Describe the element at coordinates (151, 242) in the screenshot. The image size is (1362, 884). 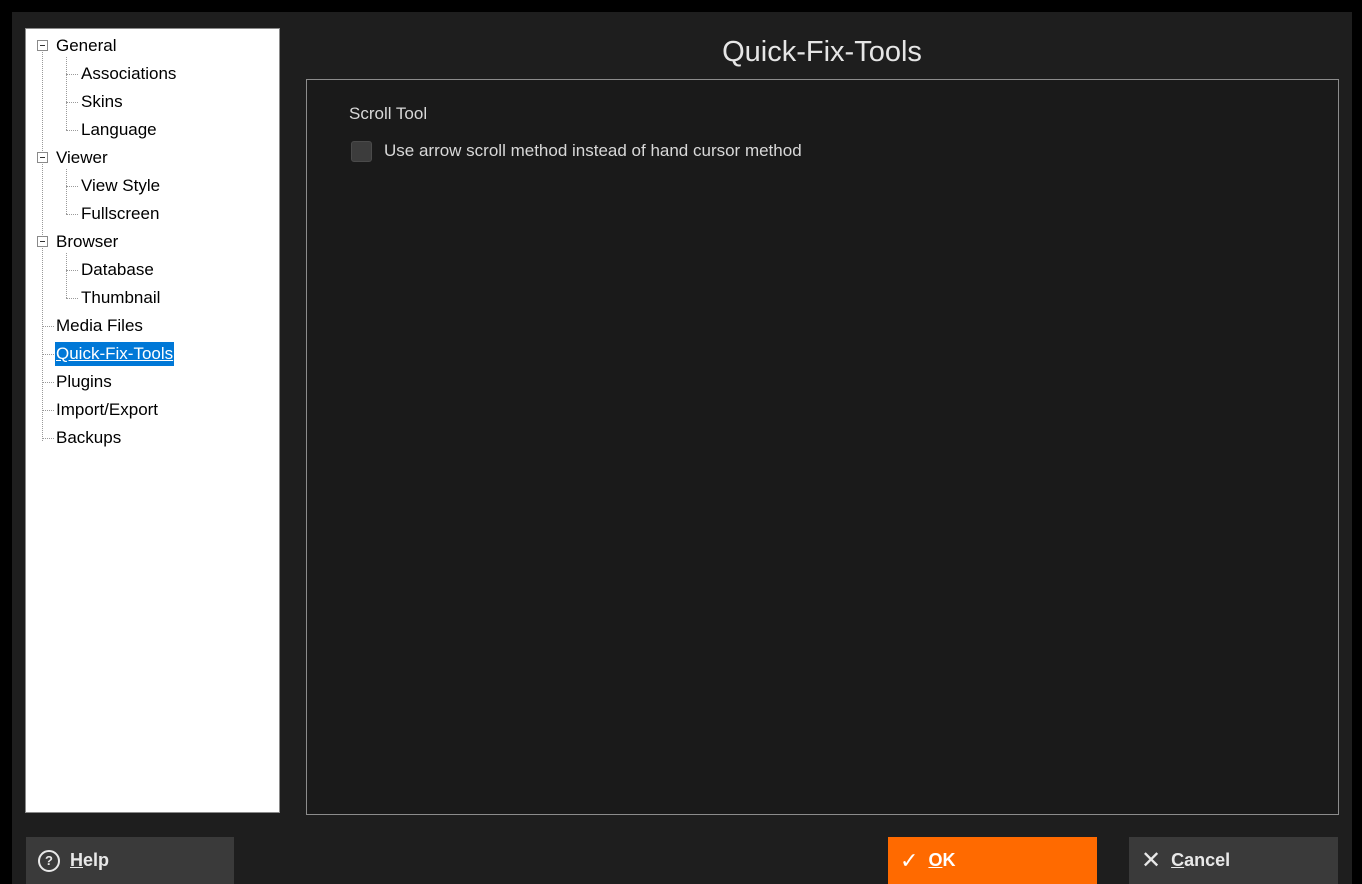
I see `tree-item-browser: Browser` at that location.